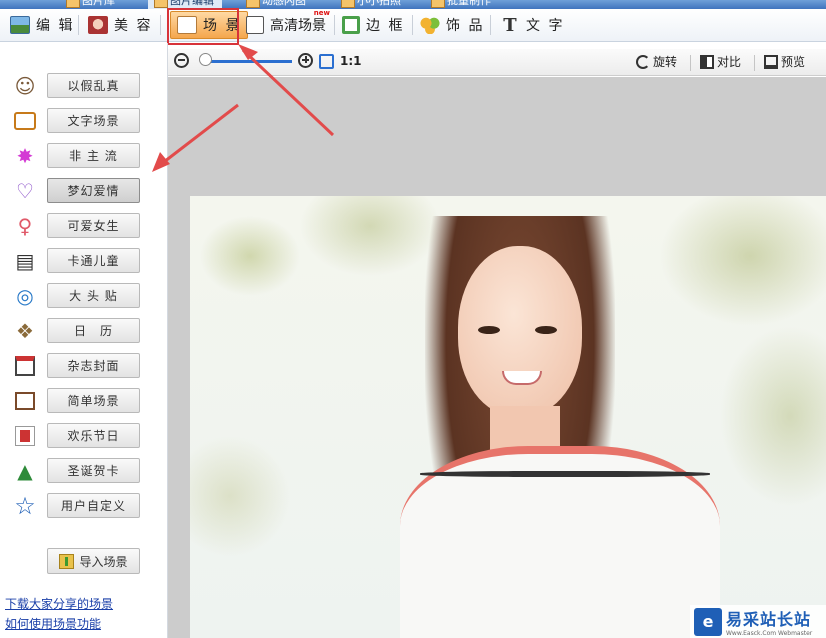  Describe the element at coordinates (53, 623) in the screenshot. I see `scene-help-link: 如何使用场景功能` at that location.